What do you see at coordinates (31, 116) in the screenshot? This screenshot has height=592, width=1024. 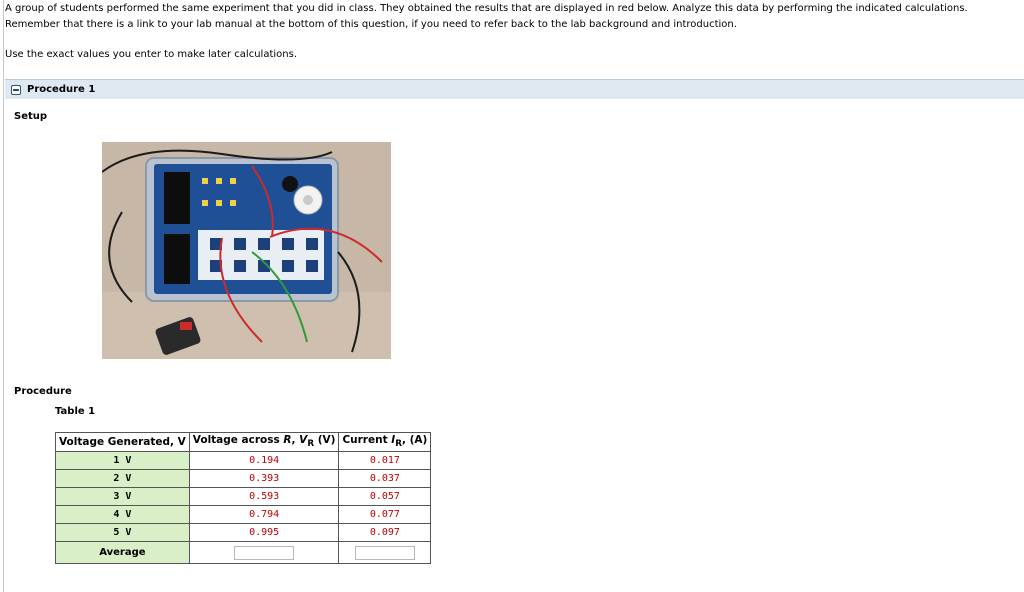 I see `setup-heading: Setup` at bounding box center [31, 116].